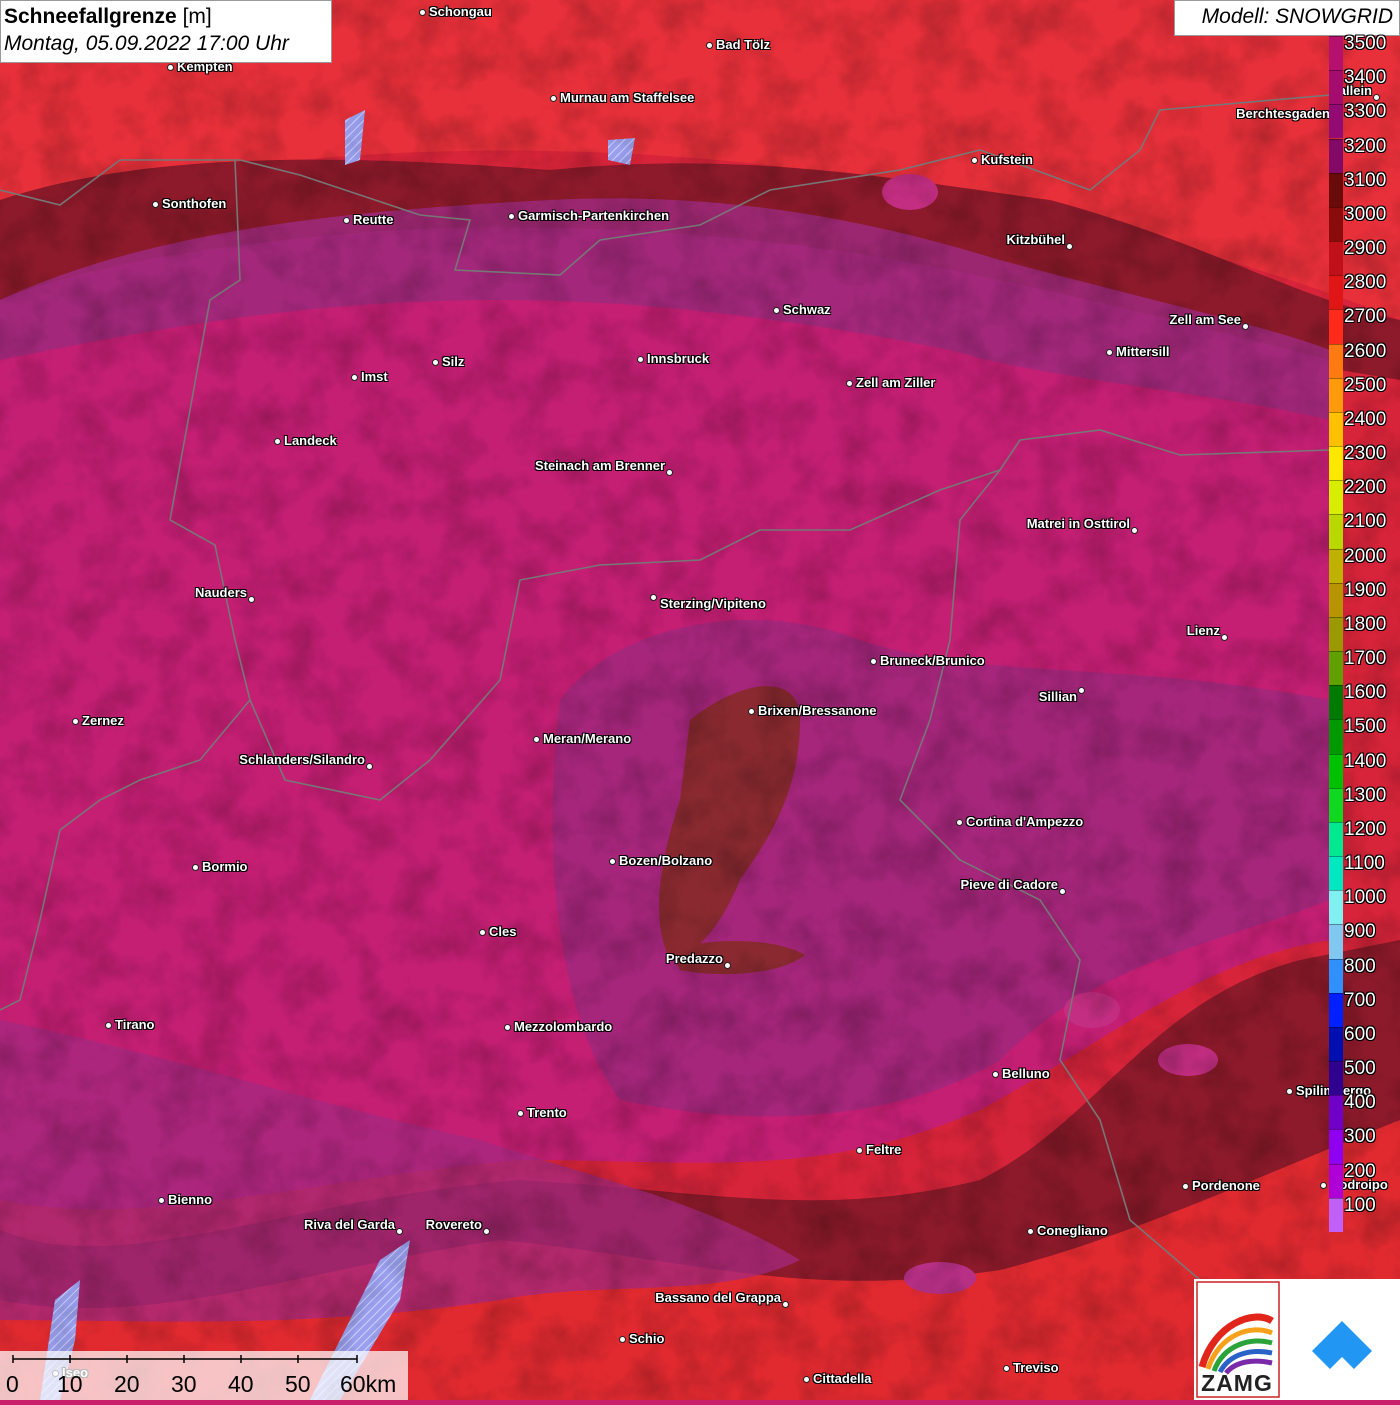 The height and width of the screenshot is (1405, 1400). I want to click on city-label-pordenone: Pordenone, so click(1226, 1185).